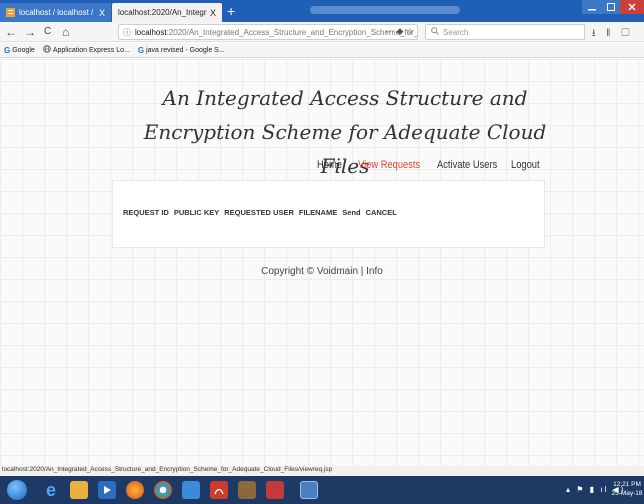  I want to click on search-input: Search, so click(505, 32).